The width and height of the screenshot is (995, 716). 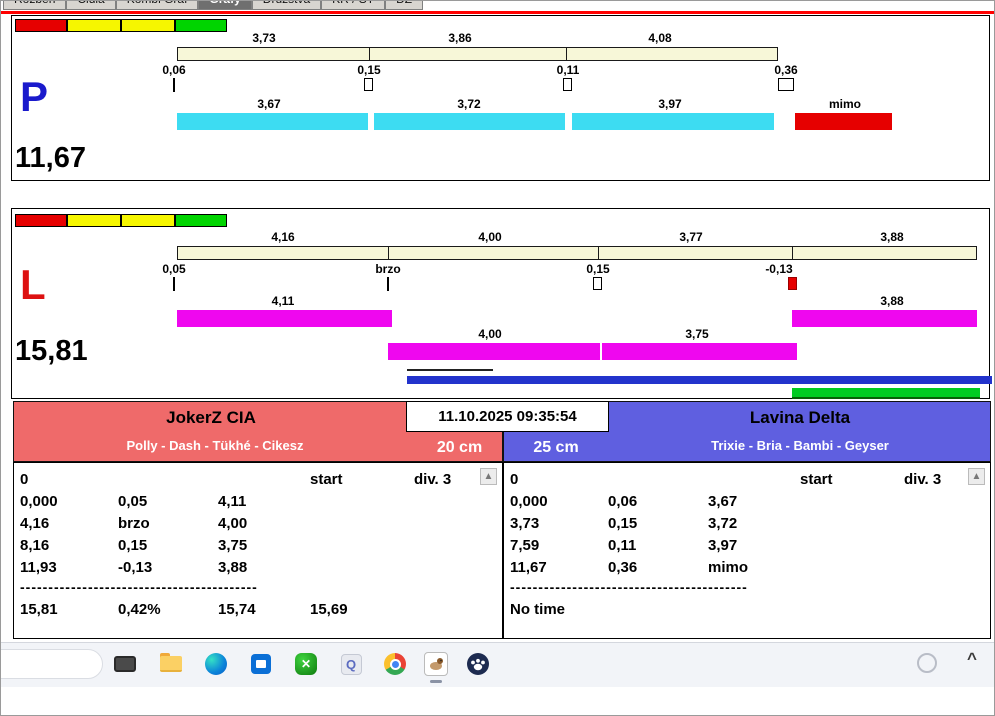 What do you see at coordinates (174, 269) in the screenshot?
I see `change-label: 0,05` at bounding box center [174, 269].